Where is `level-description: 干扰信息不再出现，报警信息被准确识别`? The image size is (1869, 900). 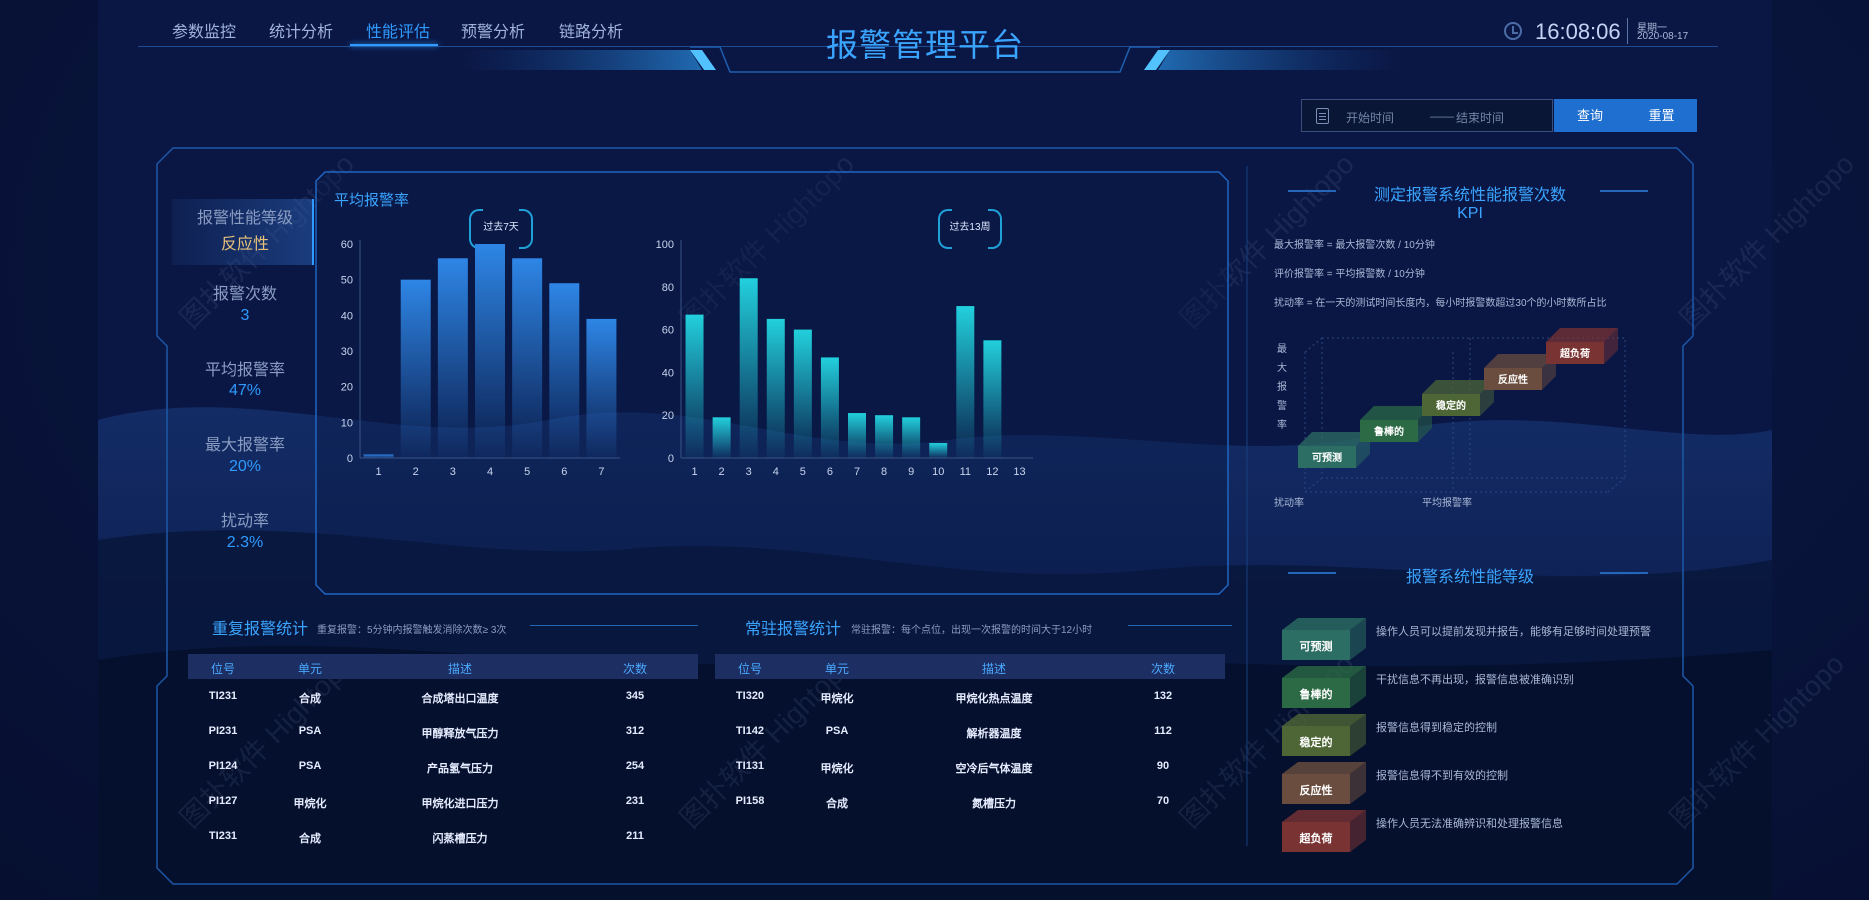
level-description: 干扰信息不再出现，报警信息被准确识别 is located at coordinates (1475, 680).